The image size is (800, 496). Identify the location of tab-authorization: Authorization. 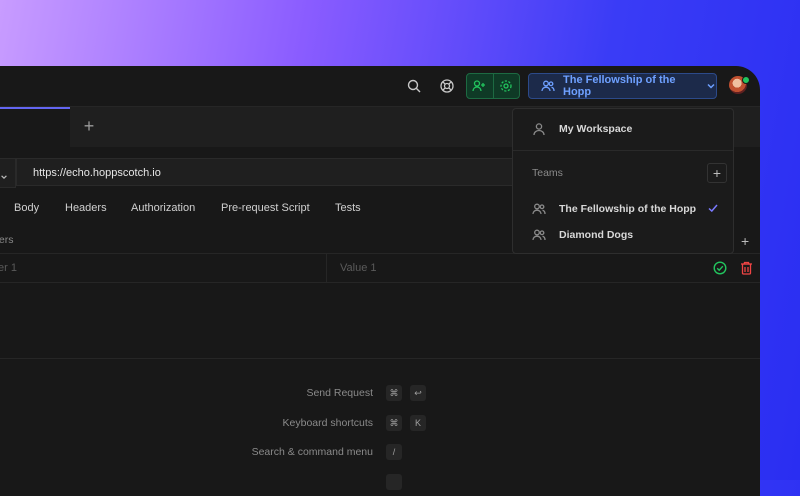
(163, 208).